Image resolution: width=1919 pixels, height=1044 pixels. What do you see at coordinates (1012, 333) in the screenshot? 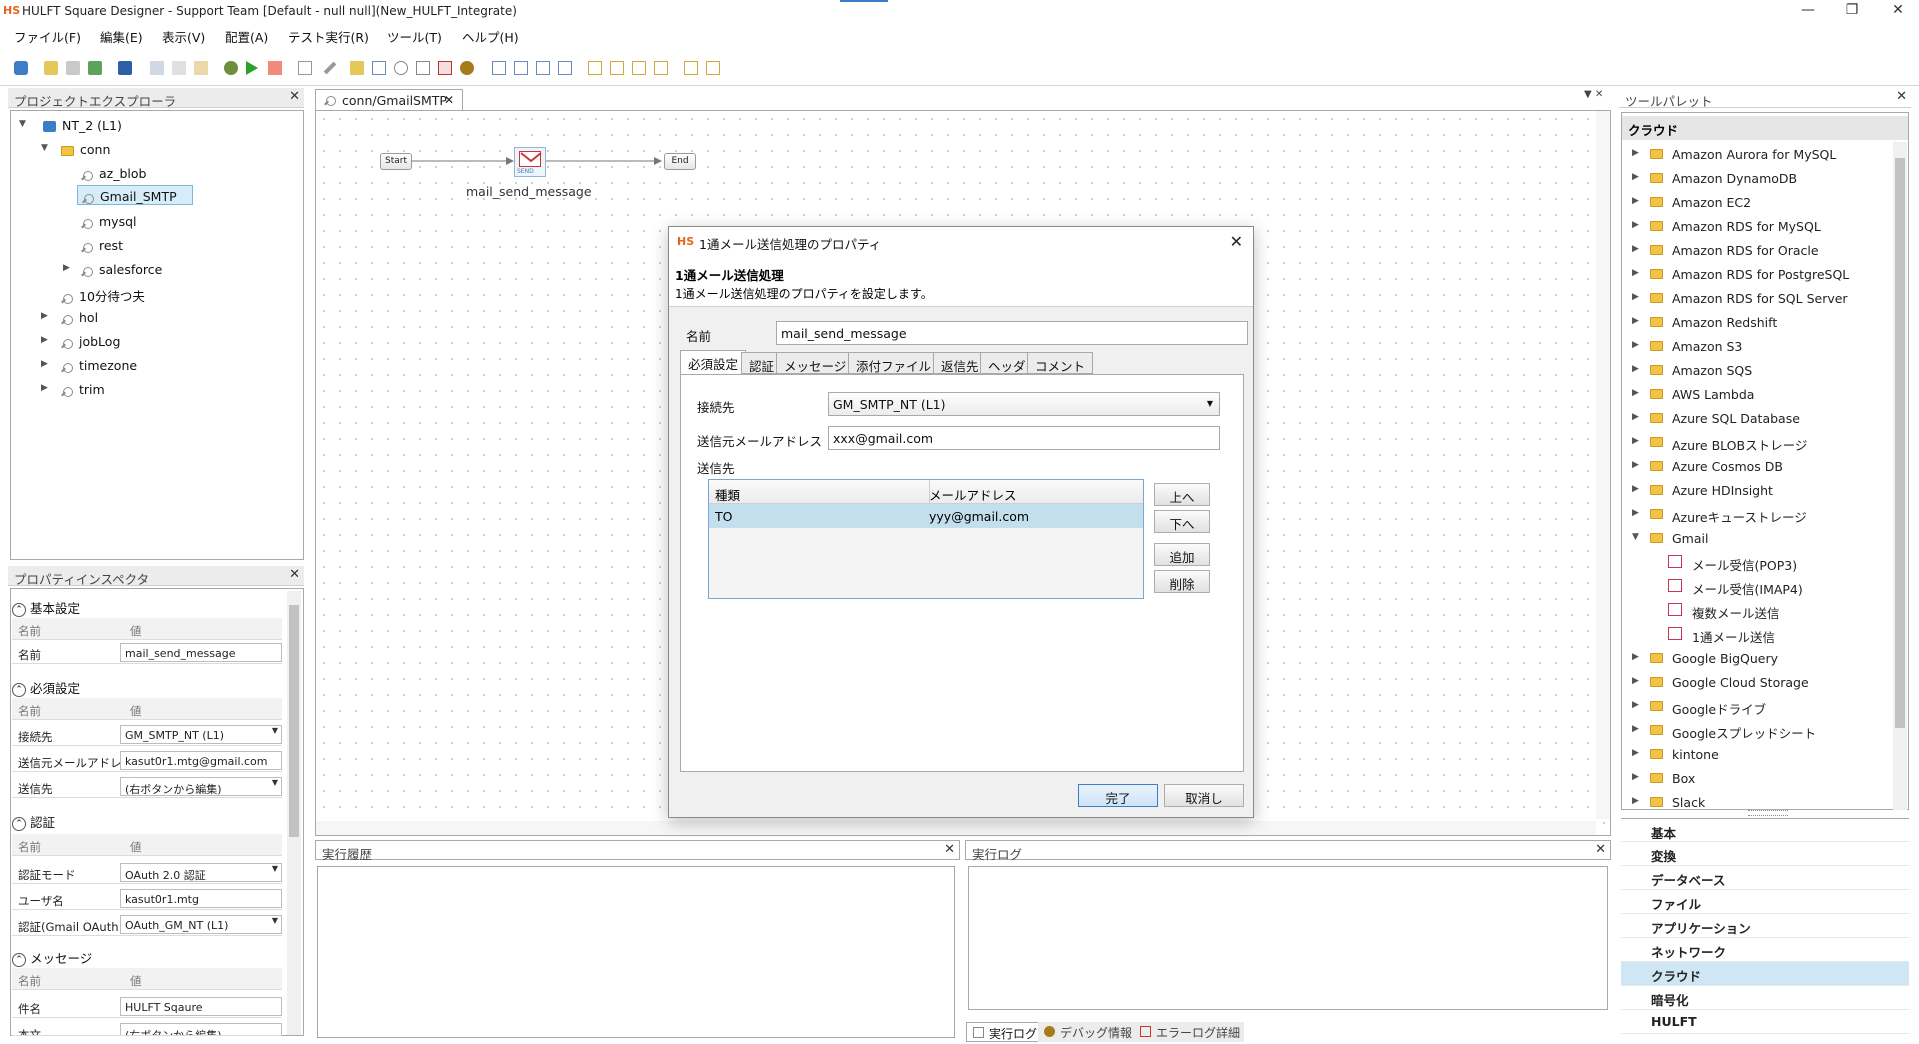
I see `name-input: mail_send_message` at bounding box center [1012, 333].